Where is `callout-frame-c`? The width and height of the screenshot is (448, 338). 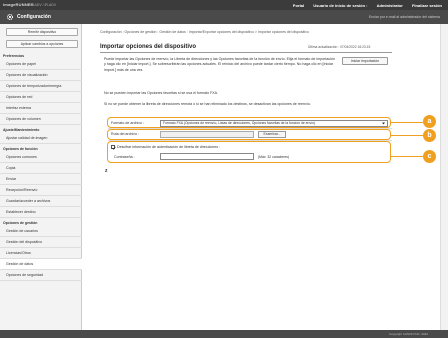 callout-frame-c is located at coordinates (249, 152).